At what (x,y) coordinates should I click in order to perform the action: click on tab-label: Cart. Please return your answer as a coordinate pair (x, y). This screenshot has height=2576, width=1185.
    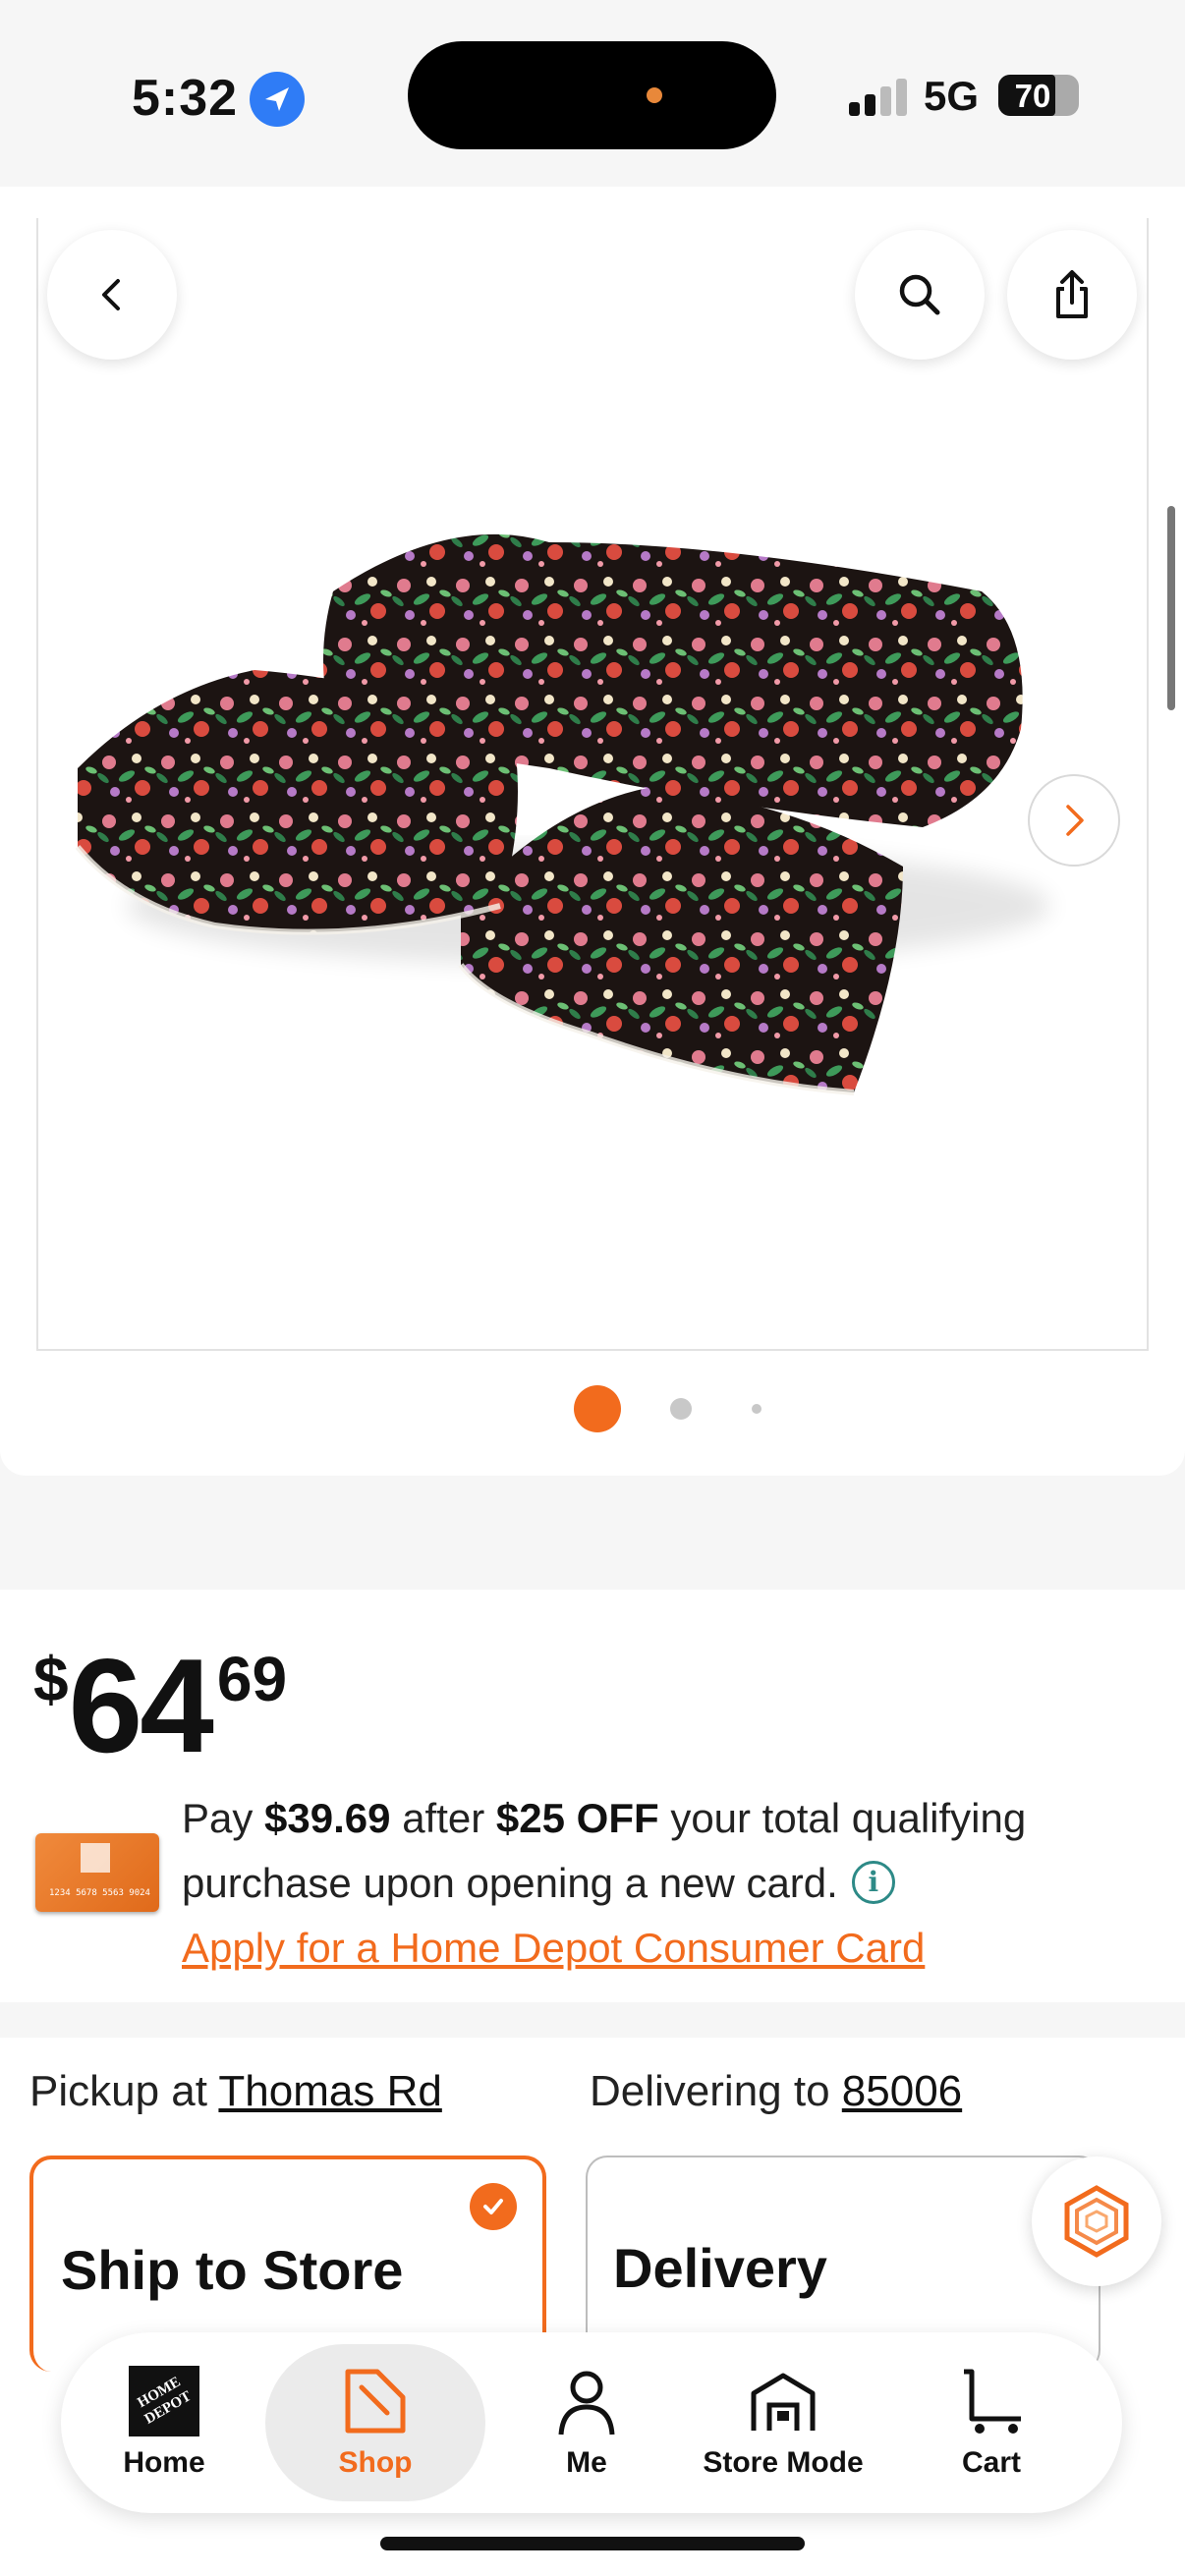
    Looking at the image, I should click on (991, 2462).